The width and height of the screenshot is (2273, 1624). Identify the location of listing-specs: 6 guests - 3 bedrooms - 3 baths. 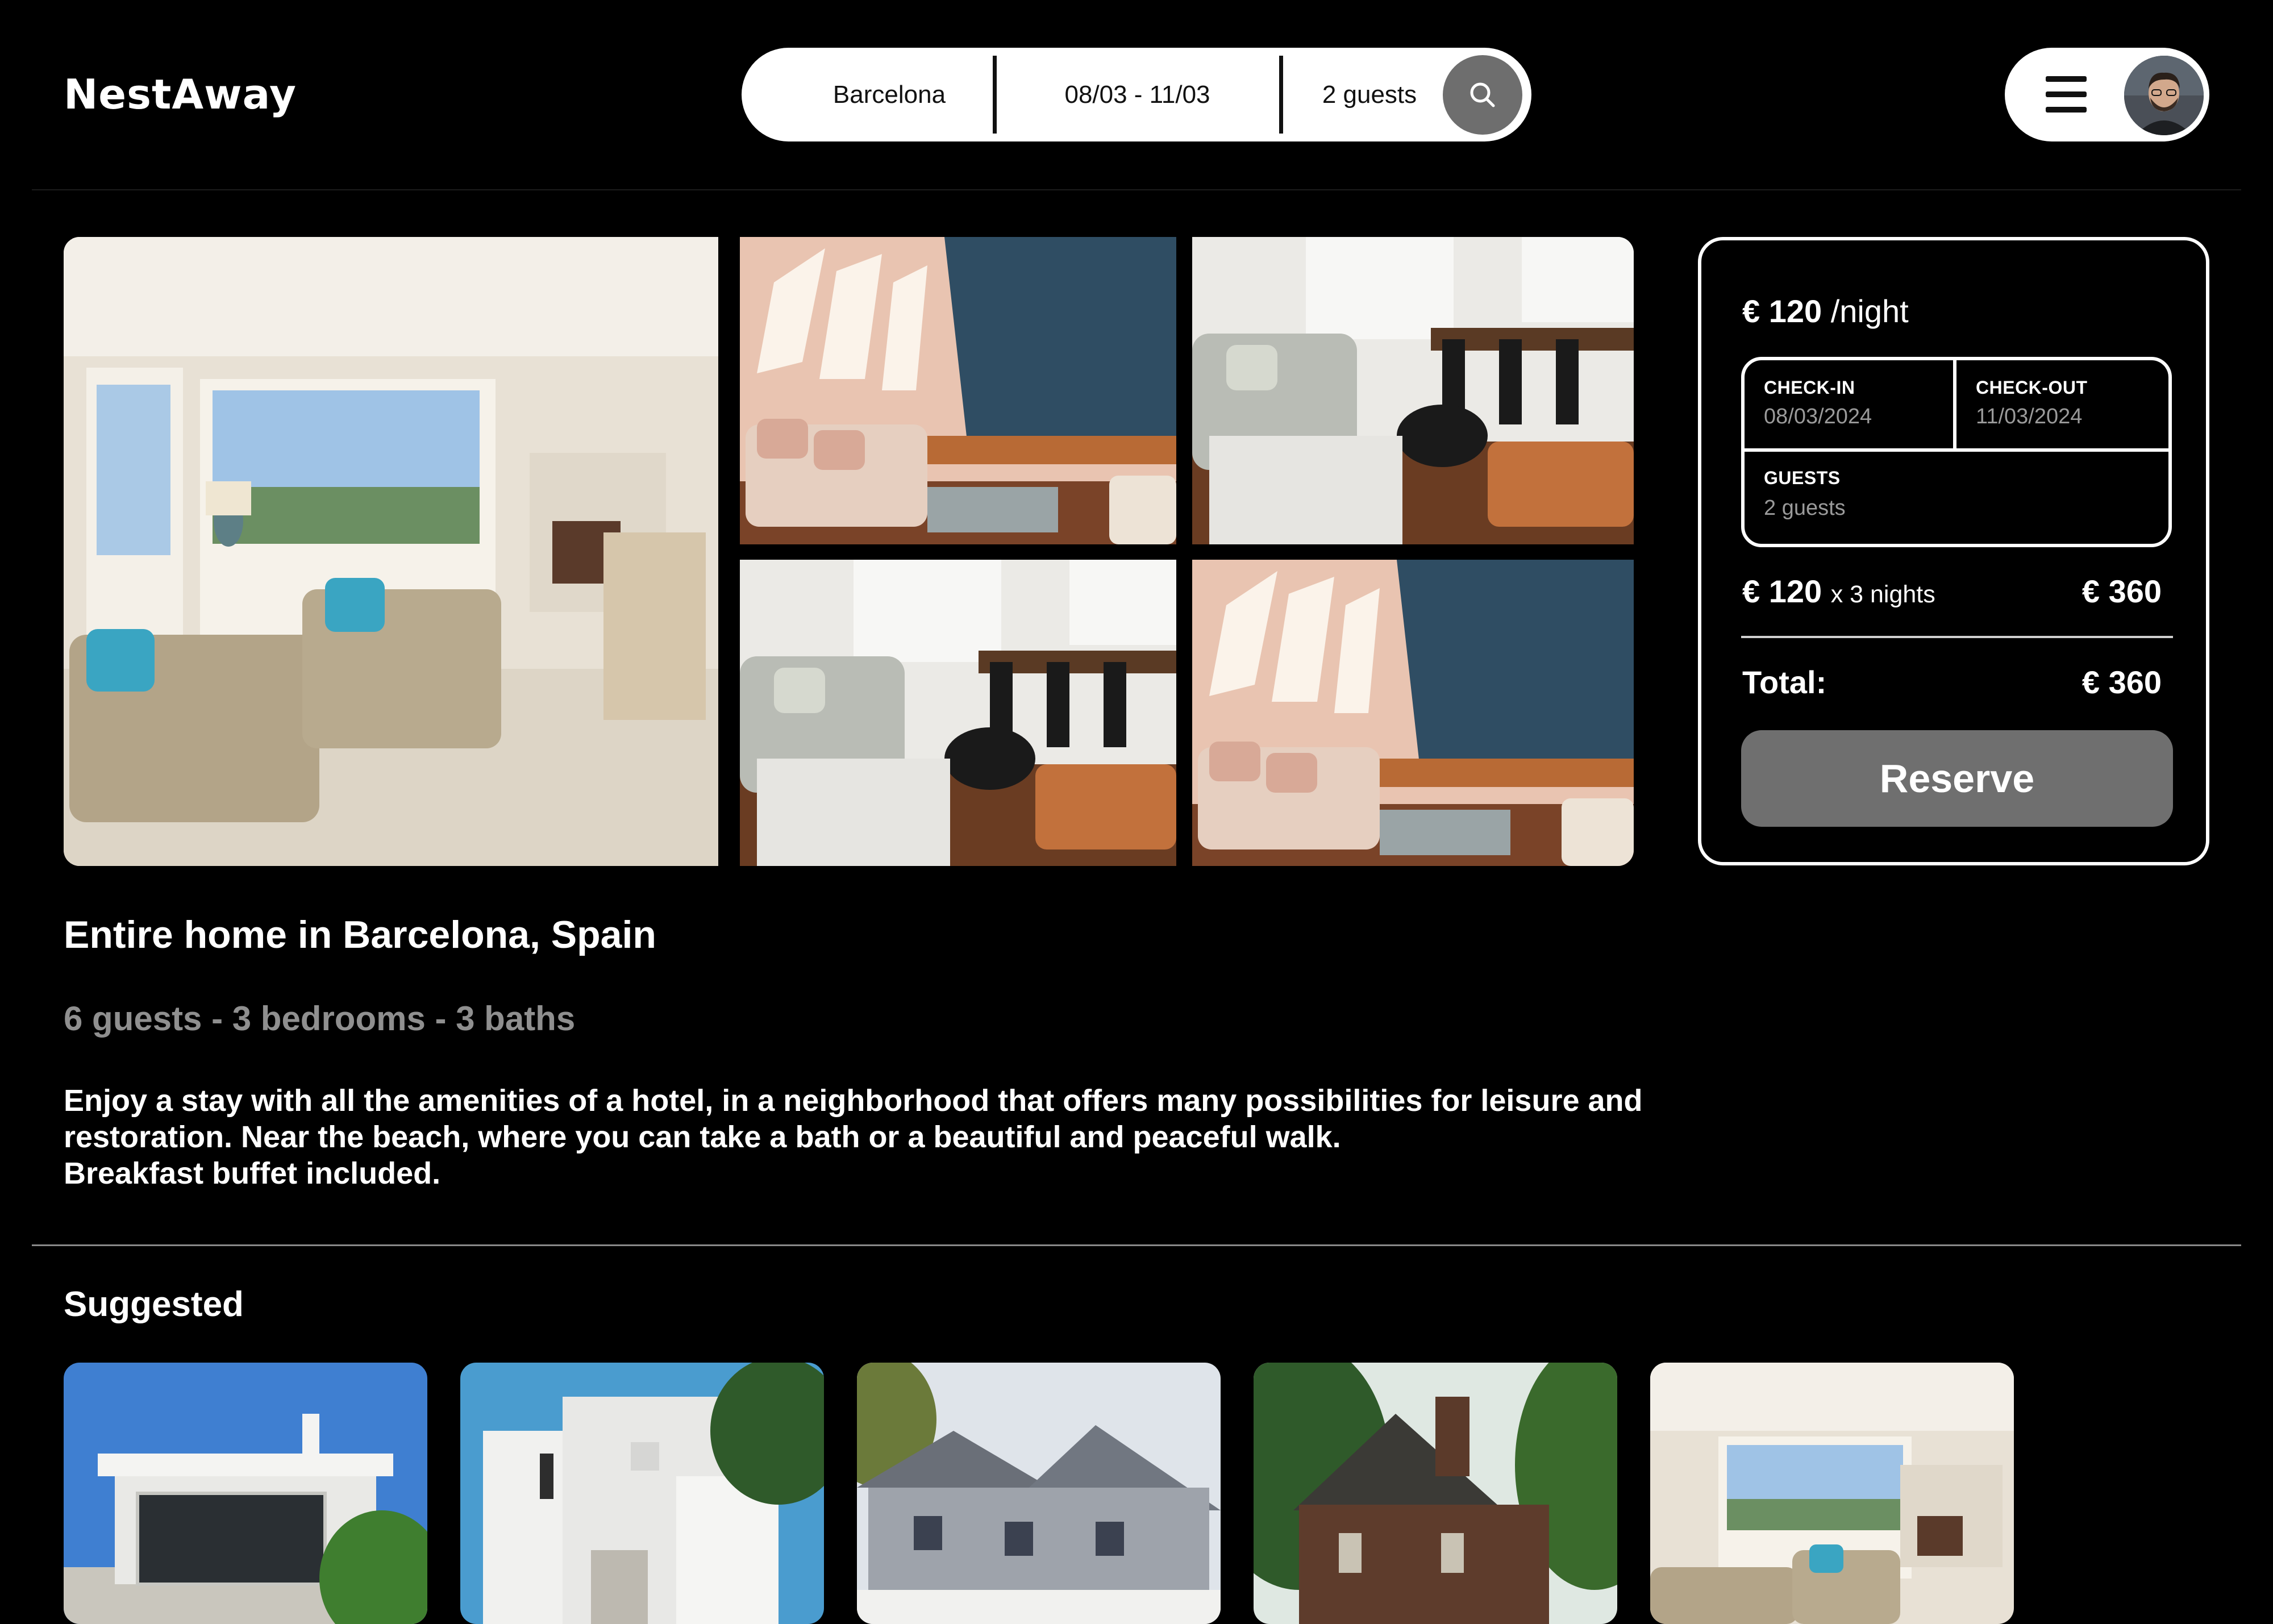
(320, 1019).